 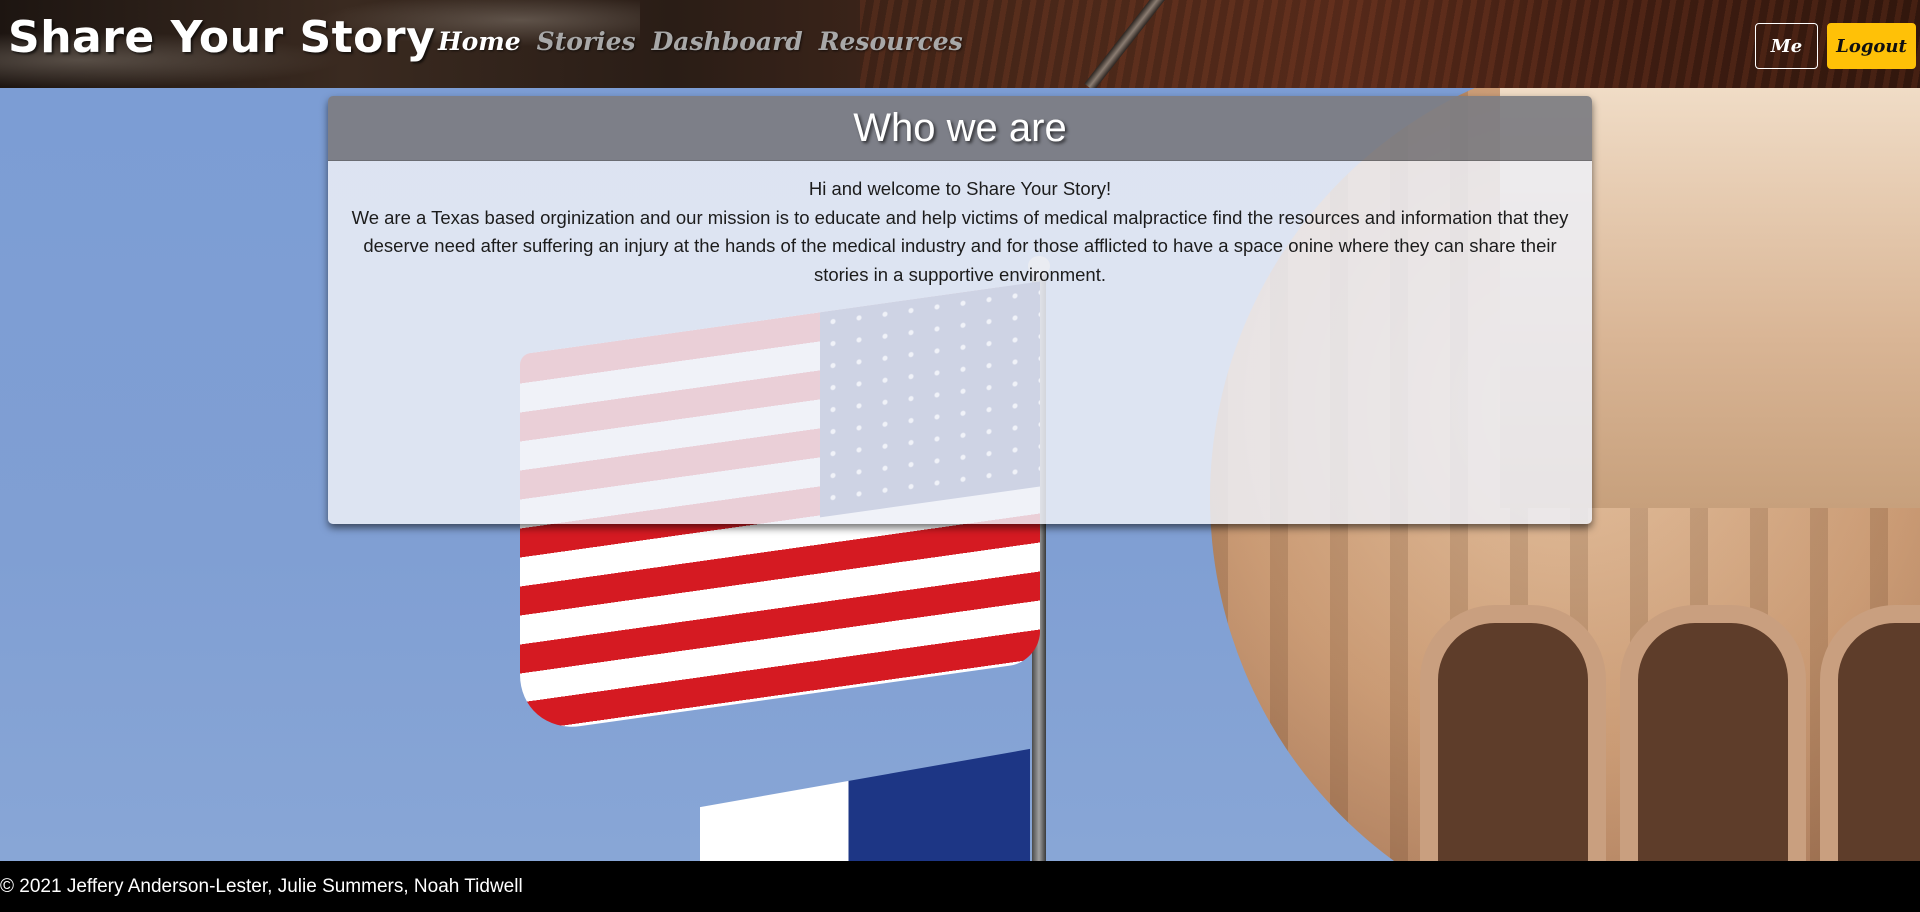 What do you see at coordinates (865, 804) in the screenshot?
I see `texas-flag` at bounding box center [865, 804].